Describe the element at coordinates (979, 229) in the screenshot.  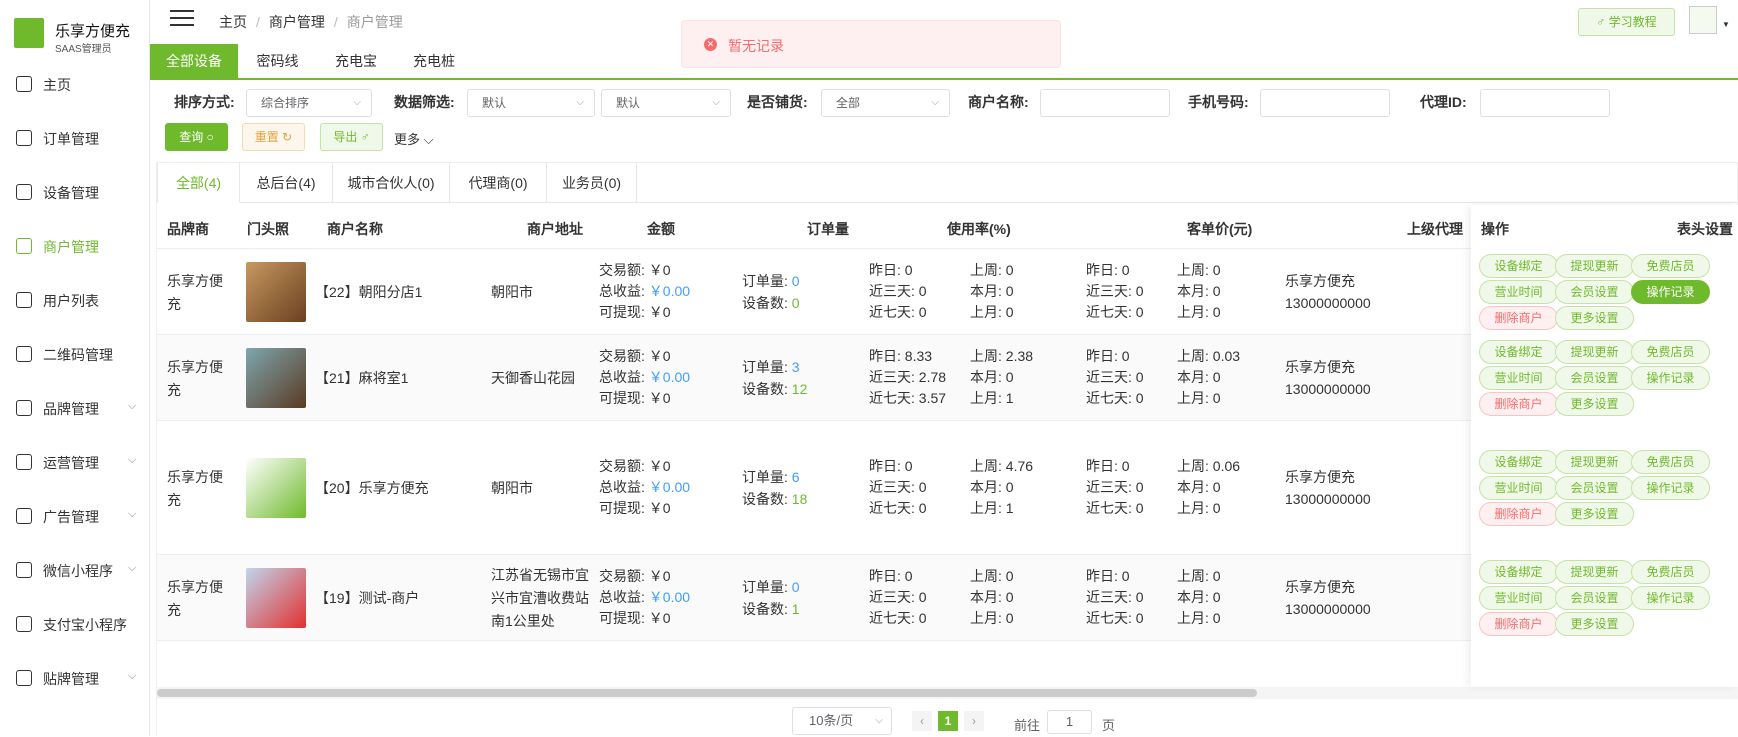
I see `col-usage: 使用率(%)` at that location.